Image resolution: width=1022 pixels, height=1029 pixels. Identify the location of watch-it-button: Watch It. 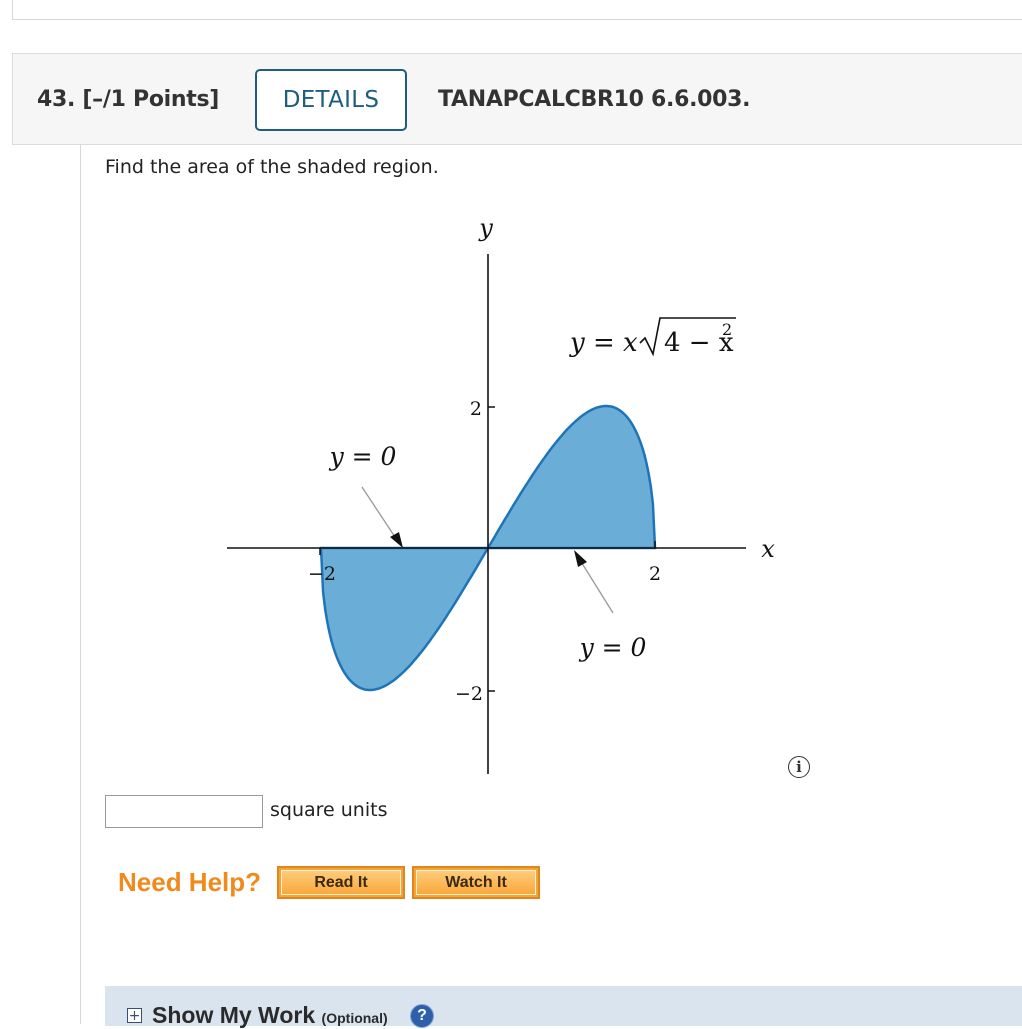
(476, 882).